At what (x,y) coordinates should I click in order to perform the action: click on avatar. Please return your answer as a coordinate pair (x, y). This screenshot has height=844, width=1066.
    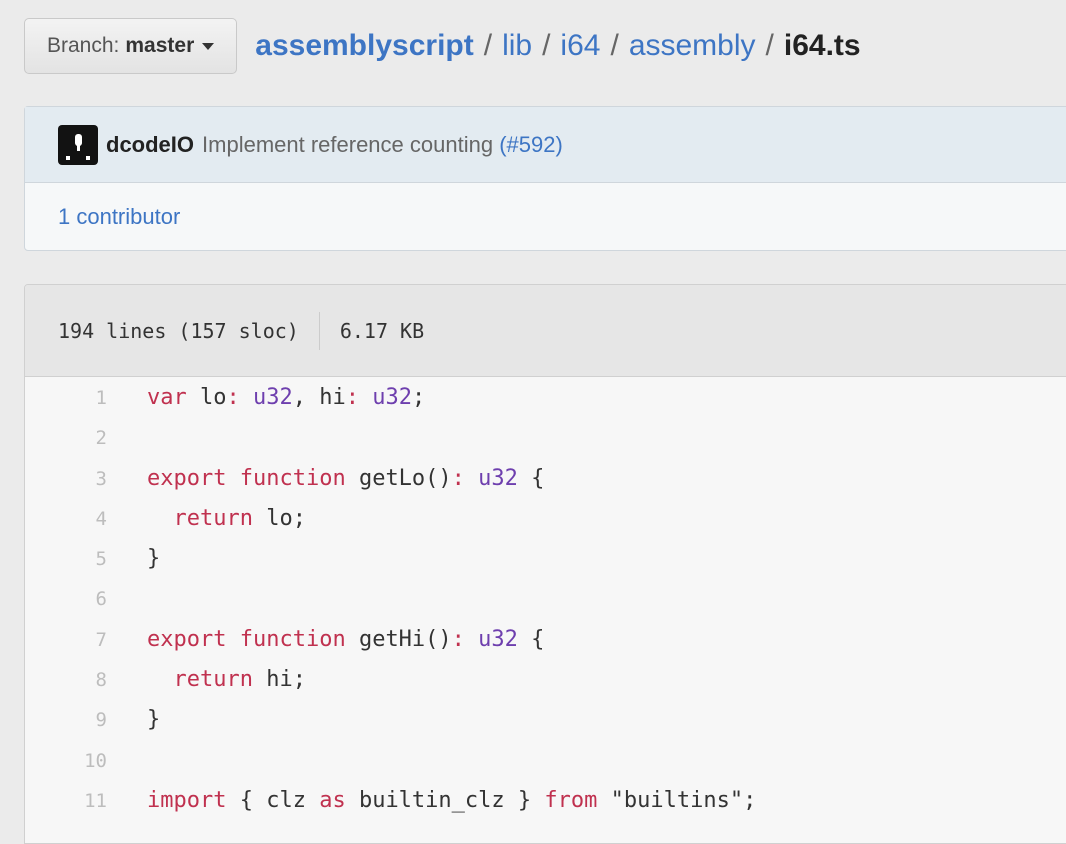
    Looking at the image, I should click on (78, 144).